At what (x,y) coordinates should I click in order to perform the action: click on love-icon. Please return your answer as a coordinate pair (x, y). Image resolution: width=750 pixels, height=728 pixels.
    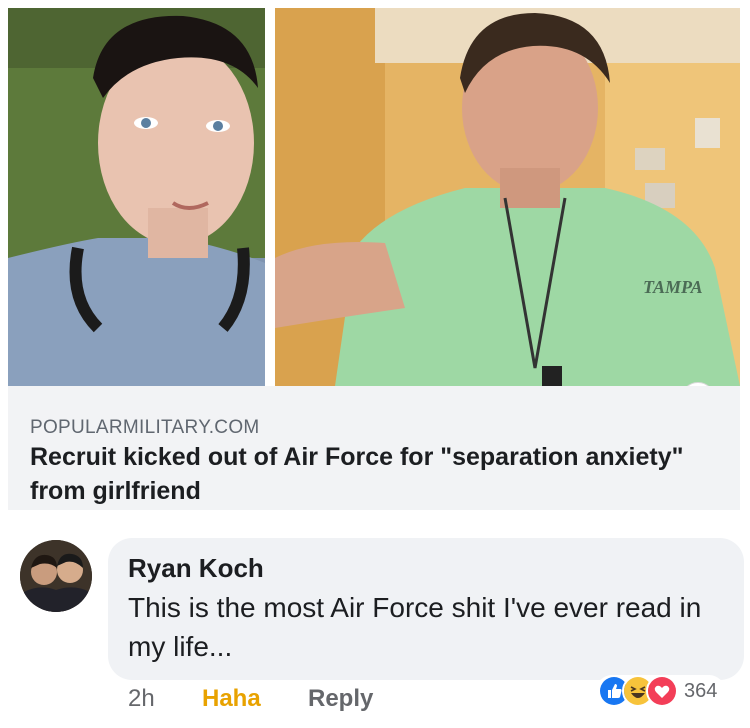
    Looking at the image, I should click on (662, 691).